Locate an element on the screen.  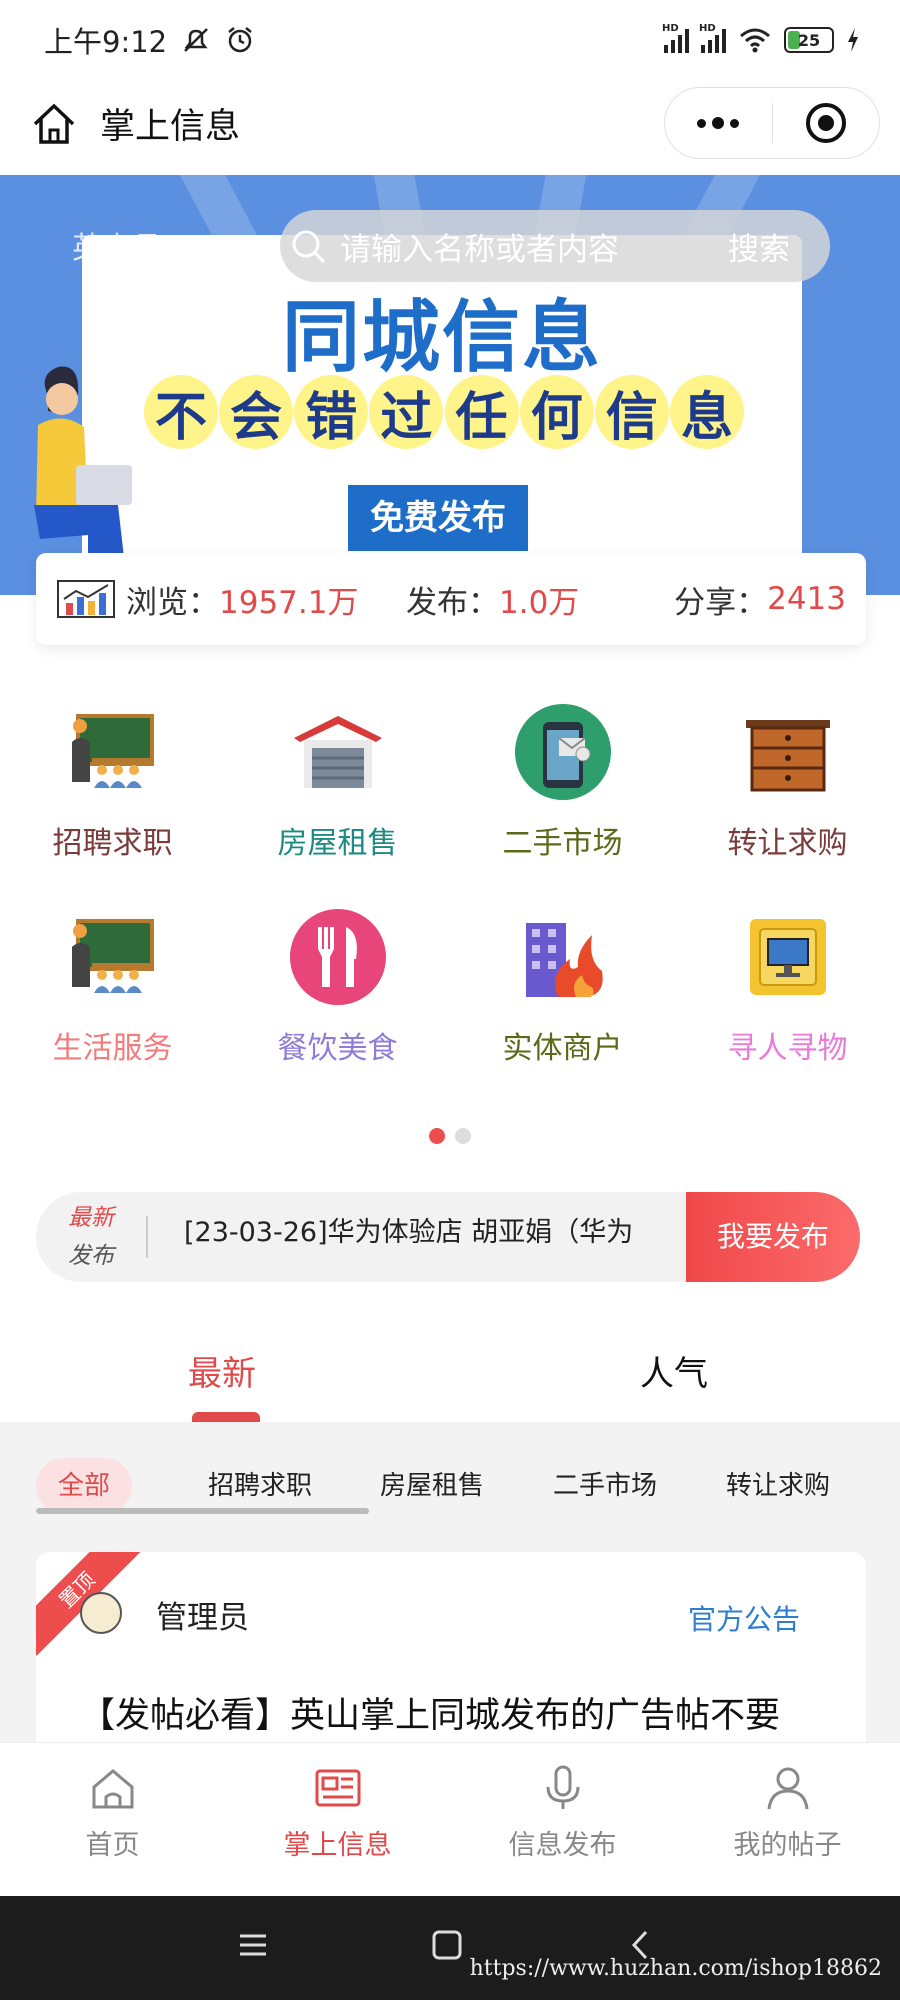
page-title: 掌上信息 is located at coordinates (170, 127).